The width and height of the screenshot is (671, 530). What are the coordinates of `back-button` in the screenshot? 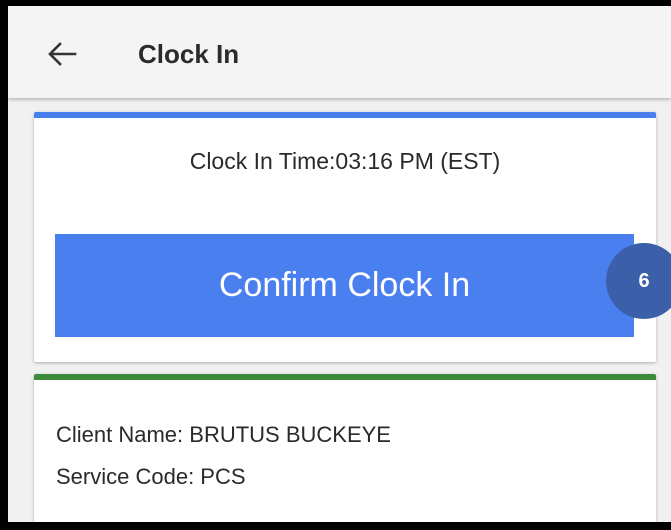 It's located at (62, 54).